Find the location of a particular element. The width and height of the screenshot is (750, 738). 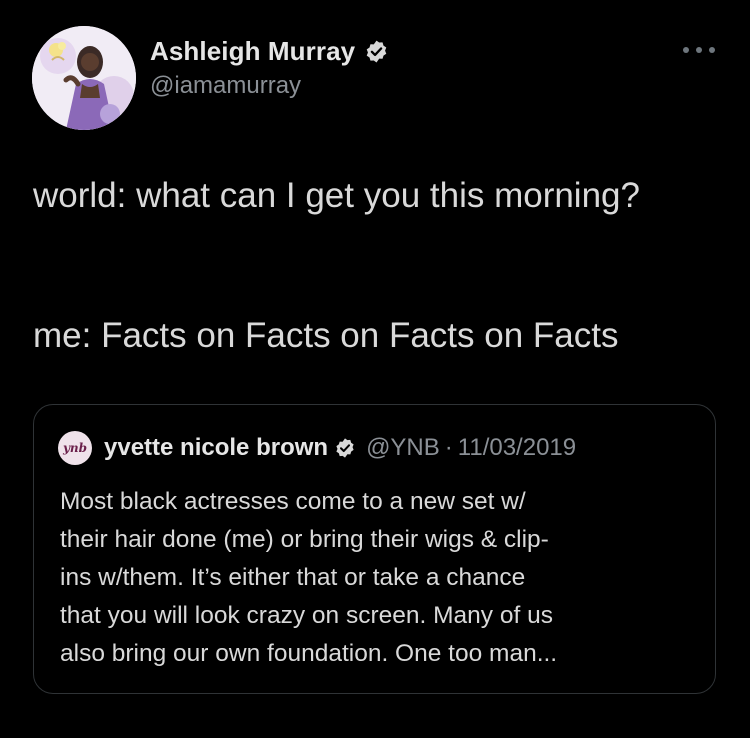

tweet-text-line-2: me: Facts on Facts on Facts on Facts is located at coordinates (326, 335).